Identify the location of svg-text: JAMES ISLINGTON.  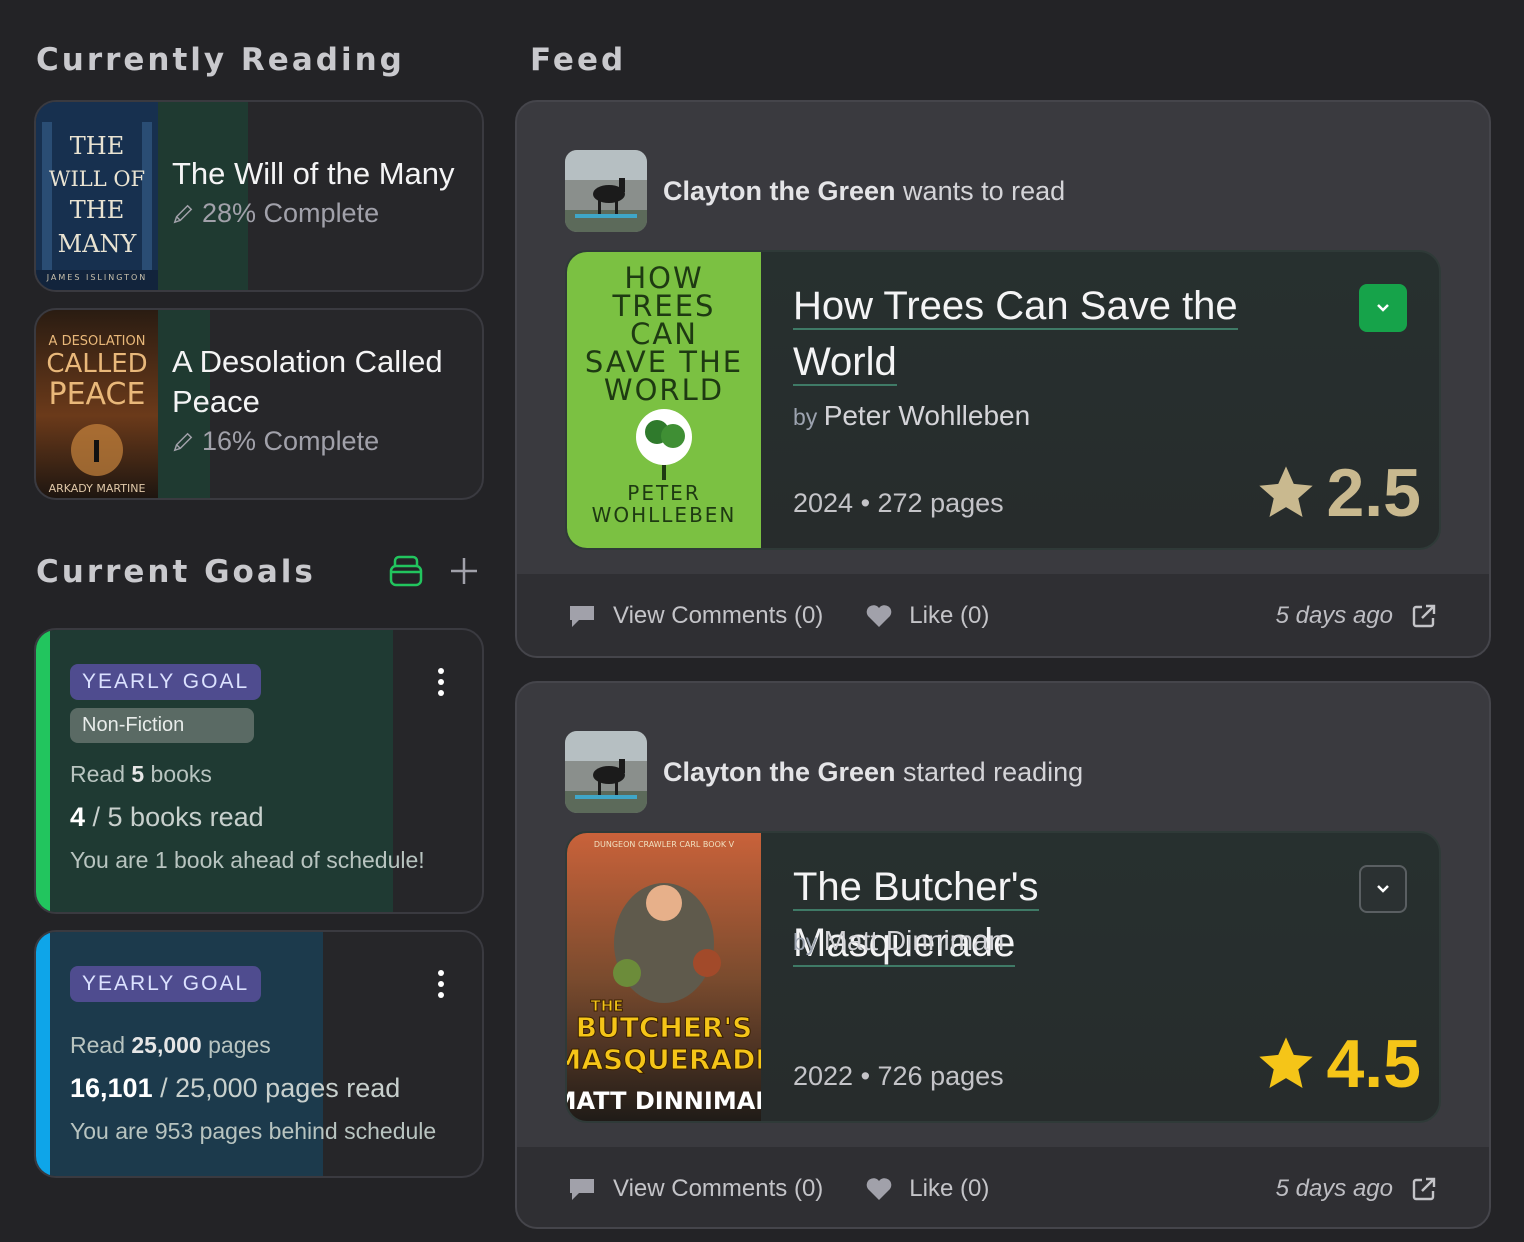
(97, 277).